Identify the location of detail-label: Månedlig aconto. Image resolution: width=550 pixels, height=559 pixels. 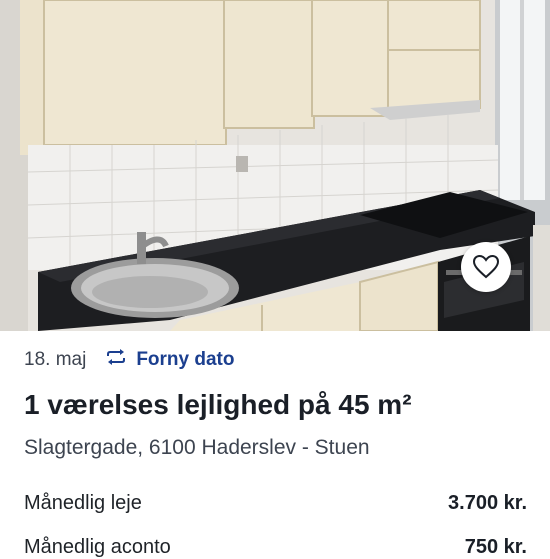
(97, 547).